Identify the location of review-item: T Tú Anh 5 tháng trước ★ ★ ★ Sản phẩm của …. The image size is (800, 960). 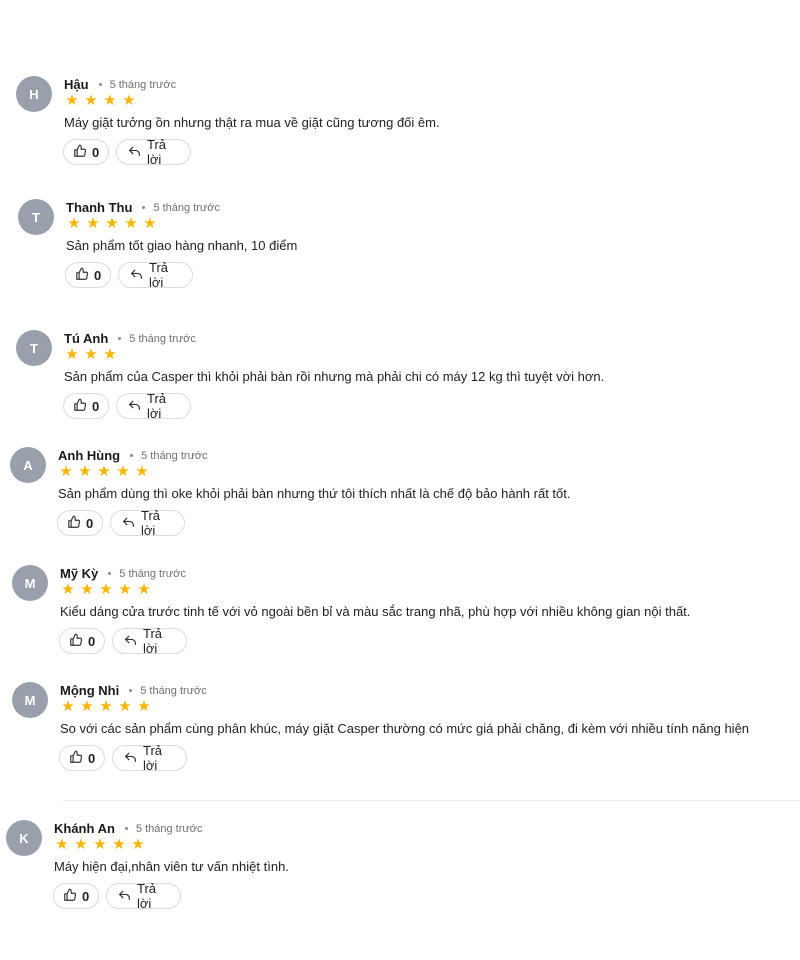
(396, 385).